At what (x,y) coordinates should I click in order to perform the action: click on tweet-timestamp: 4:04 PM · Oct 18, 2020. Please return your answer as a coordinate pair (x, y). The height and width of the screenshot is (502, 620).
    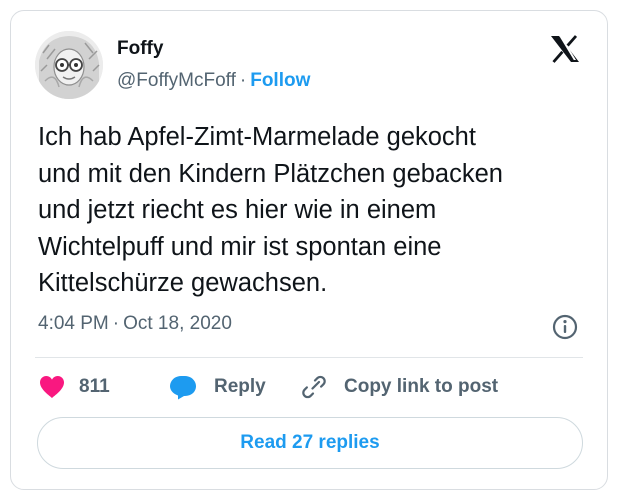
    Looking at the image, I should click on (135, 324).